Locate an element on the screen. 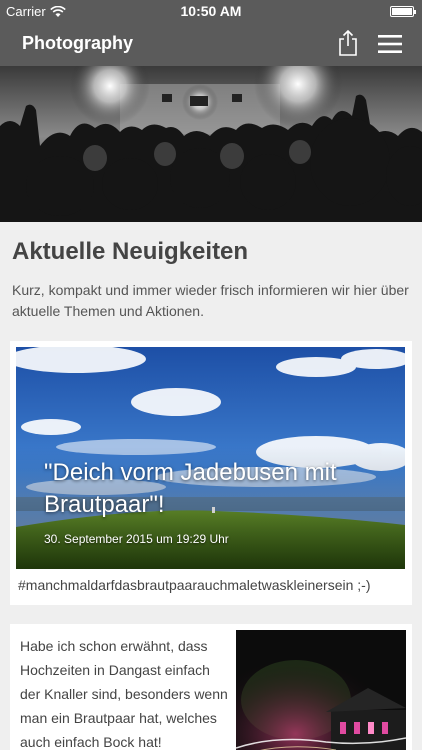 The width and height of the screenshot is (422, 750). app-title: Photography is located at coordinates (77, 43).